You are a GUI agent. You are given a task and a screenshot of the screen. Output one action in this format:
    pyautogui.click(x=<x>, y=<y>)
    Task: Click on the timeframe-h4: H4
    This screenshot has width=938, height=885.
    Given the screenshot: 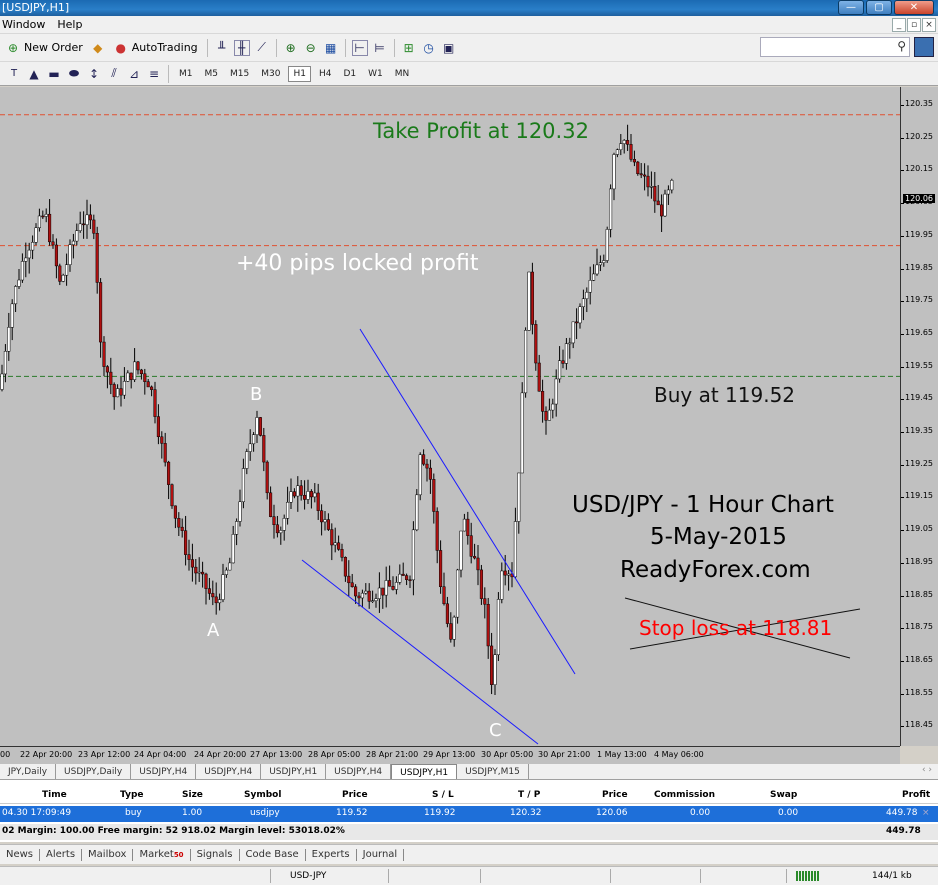 What is the action you would take?
    pyautogui.click(x=325, y=74)
    